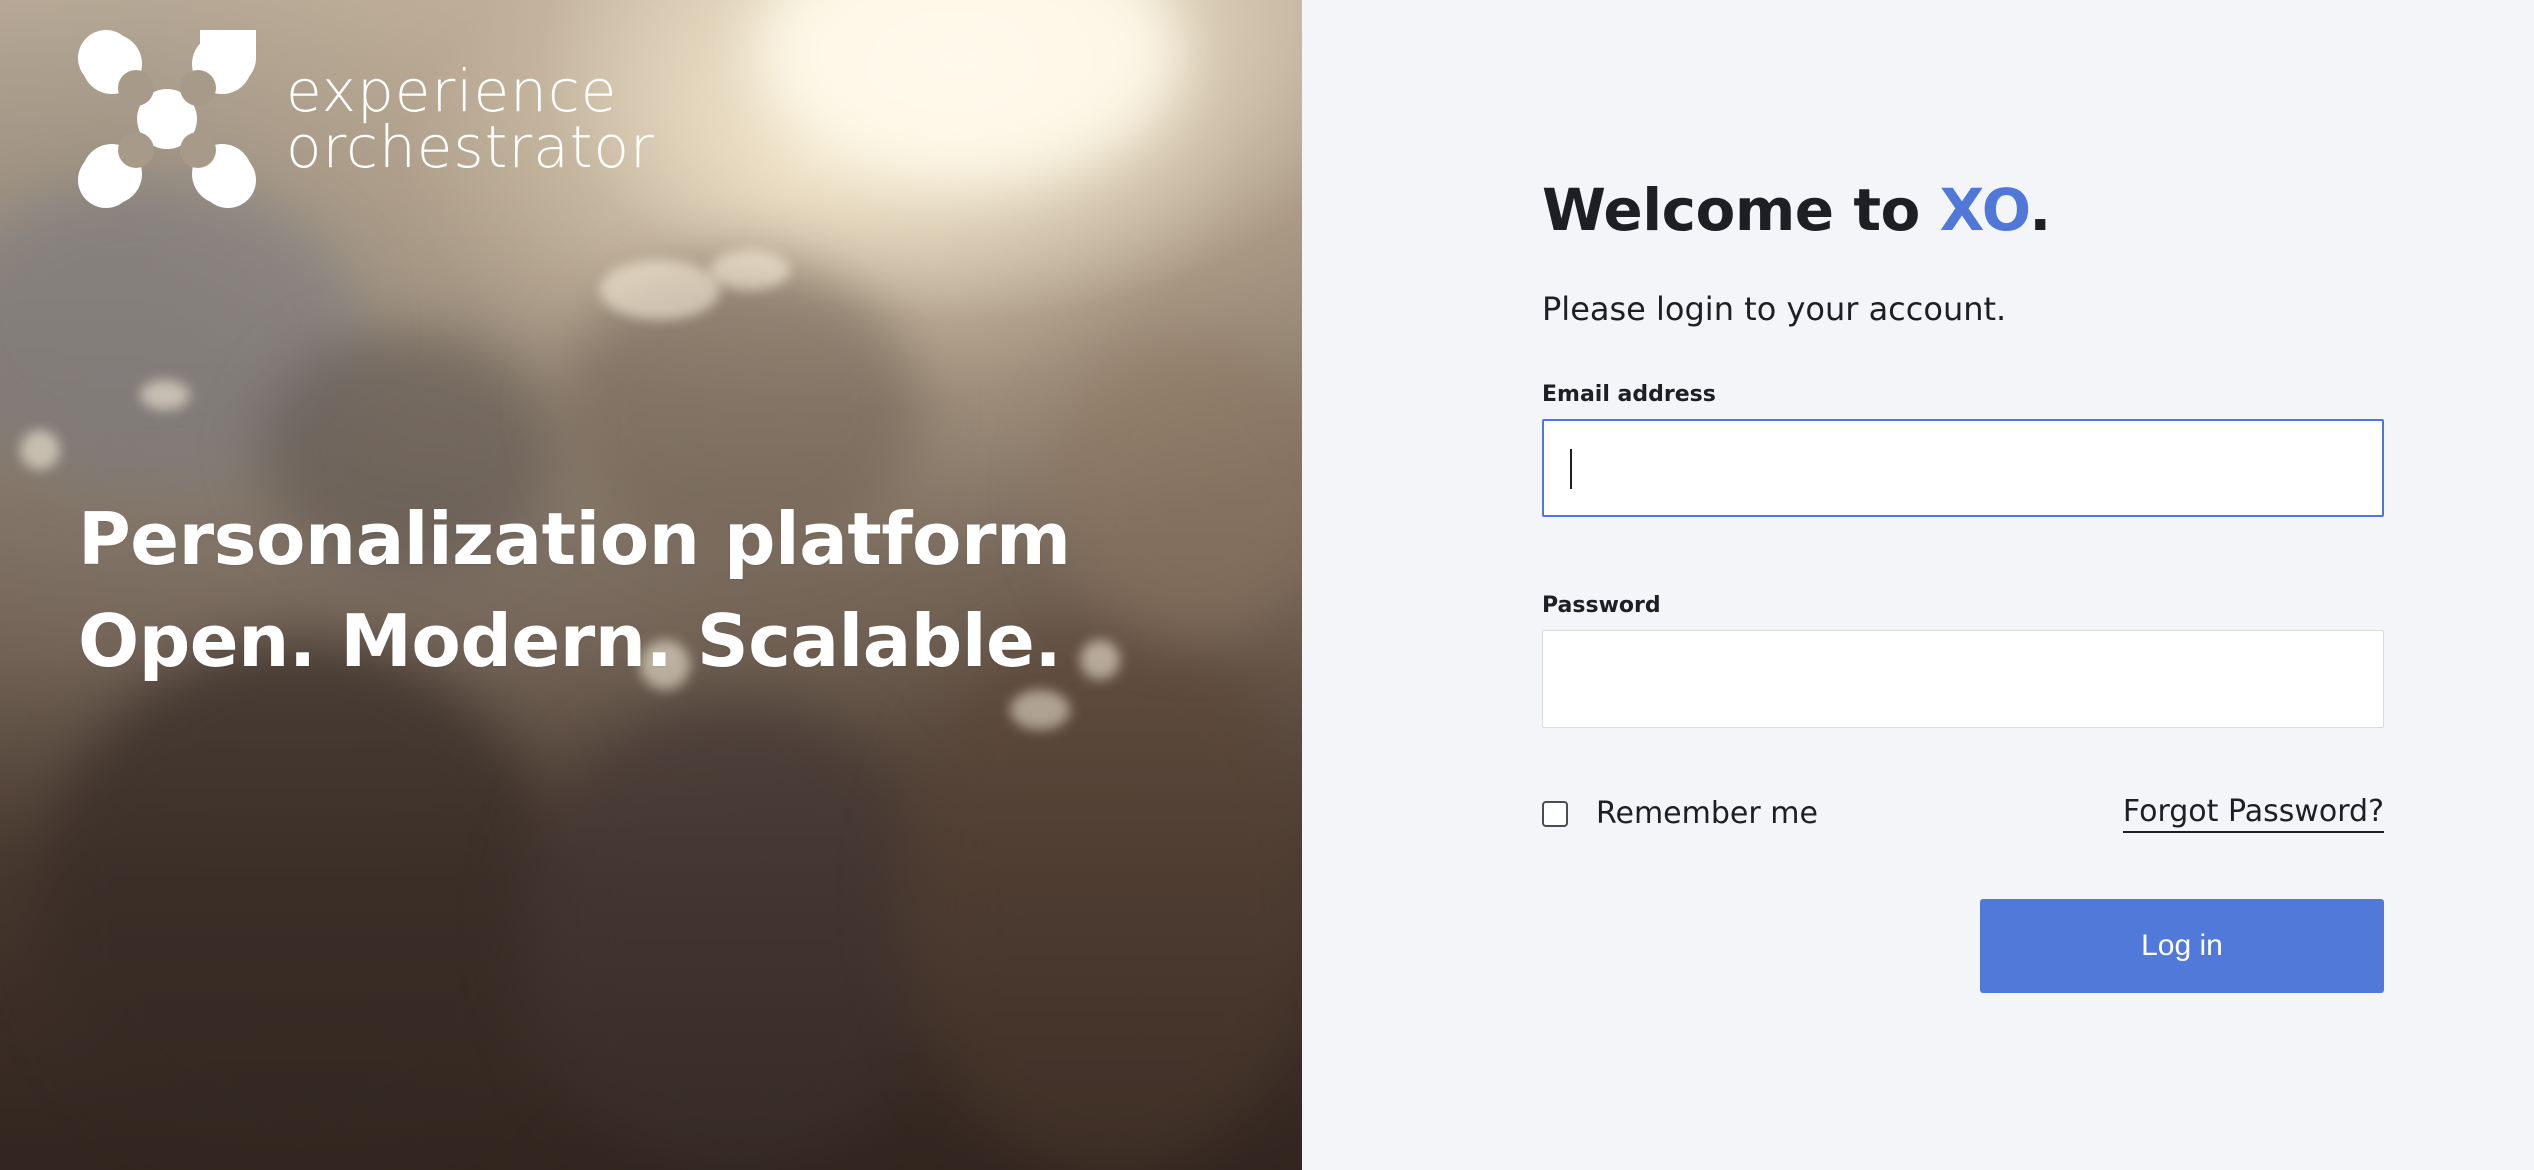  I want to click on remember-me-label: Remember me, so click(1707, 813).